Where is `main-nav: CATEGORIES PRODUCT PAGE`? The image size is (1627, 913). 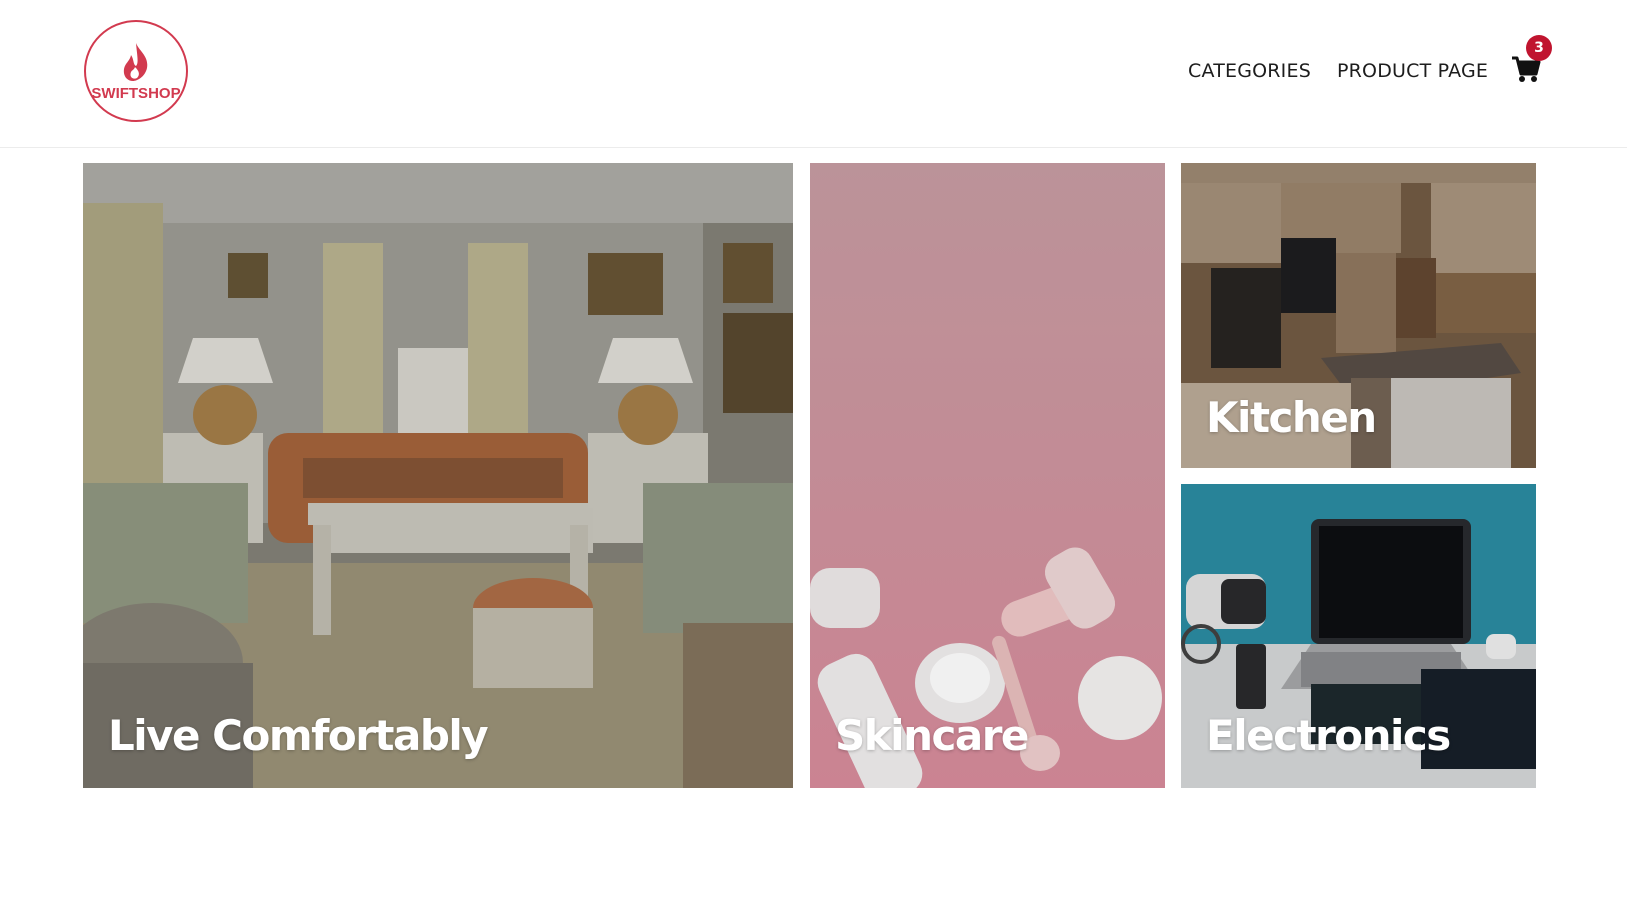 main-nav: CATEGORIES PRODUCT PAGE is located at coordinates (813, 75).